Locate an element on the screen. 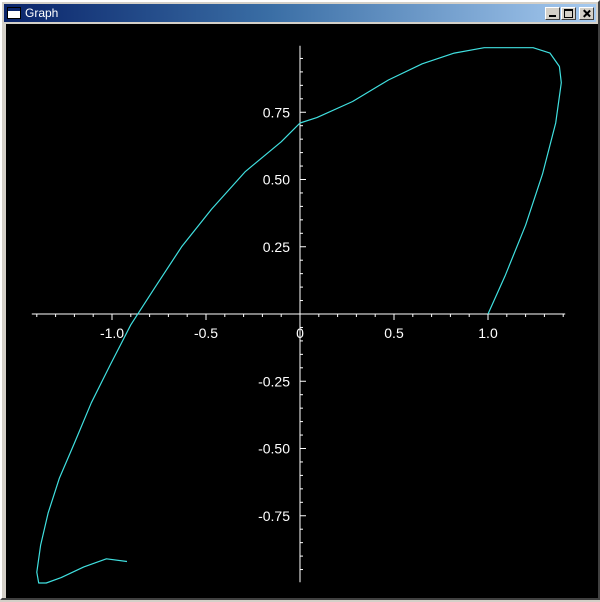 The width and height of the screenshot is (600, 602). close-button is located at coordinates (586, 13).